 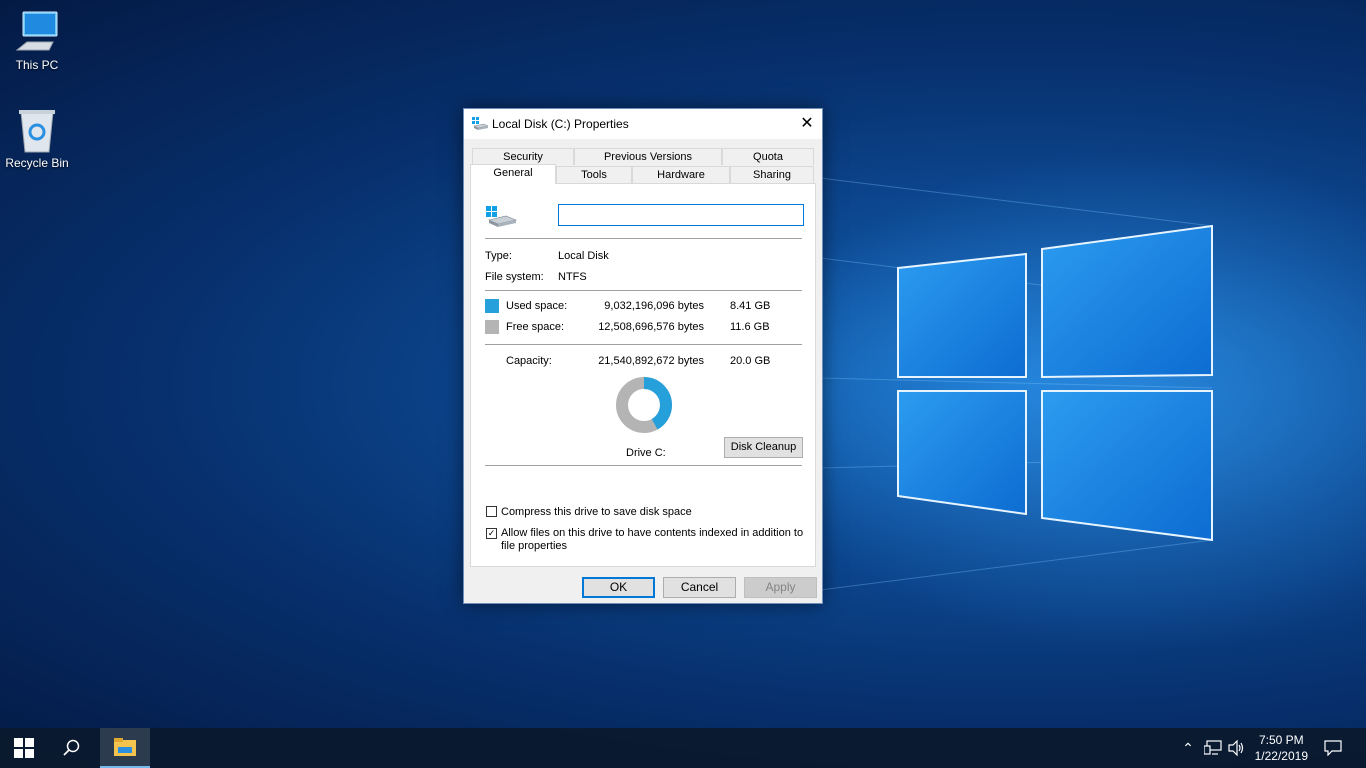 I want to click on chevron-up-icon: ⌃, so click(x=1188, y=747).